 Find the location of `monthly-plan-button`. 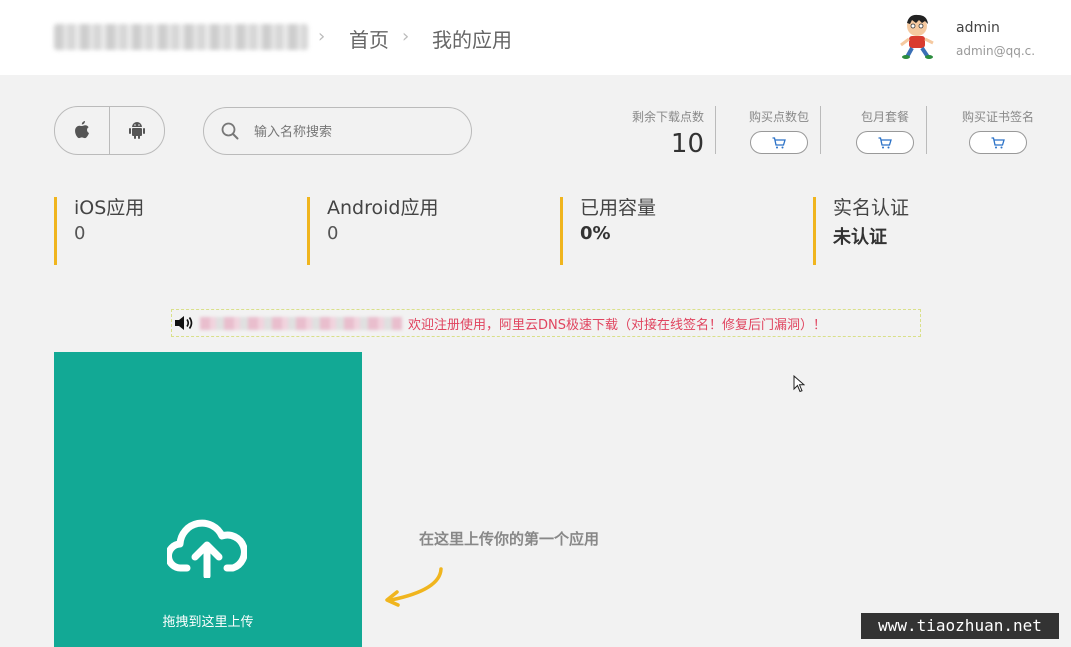

monthly-plan-button is located at coordinates (885, 142).